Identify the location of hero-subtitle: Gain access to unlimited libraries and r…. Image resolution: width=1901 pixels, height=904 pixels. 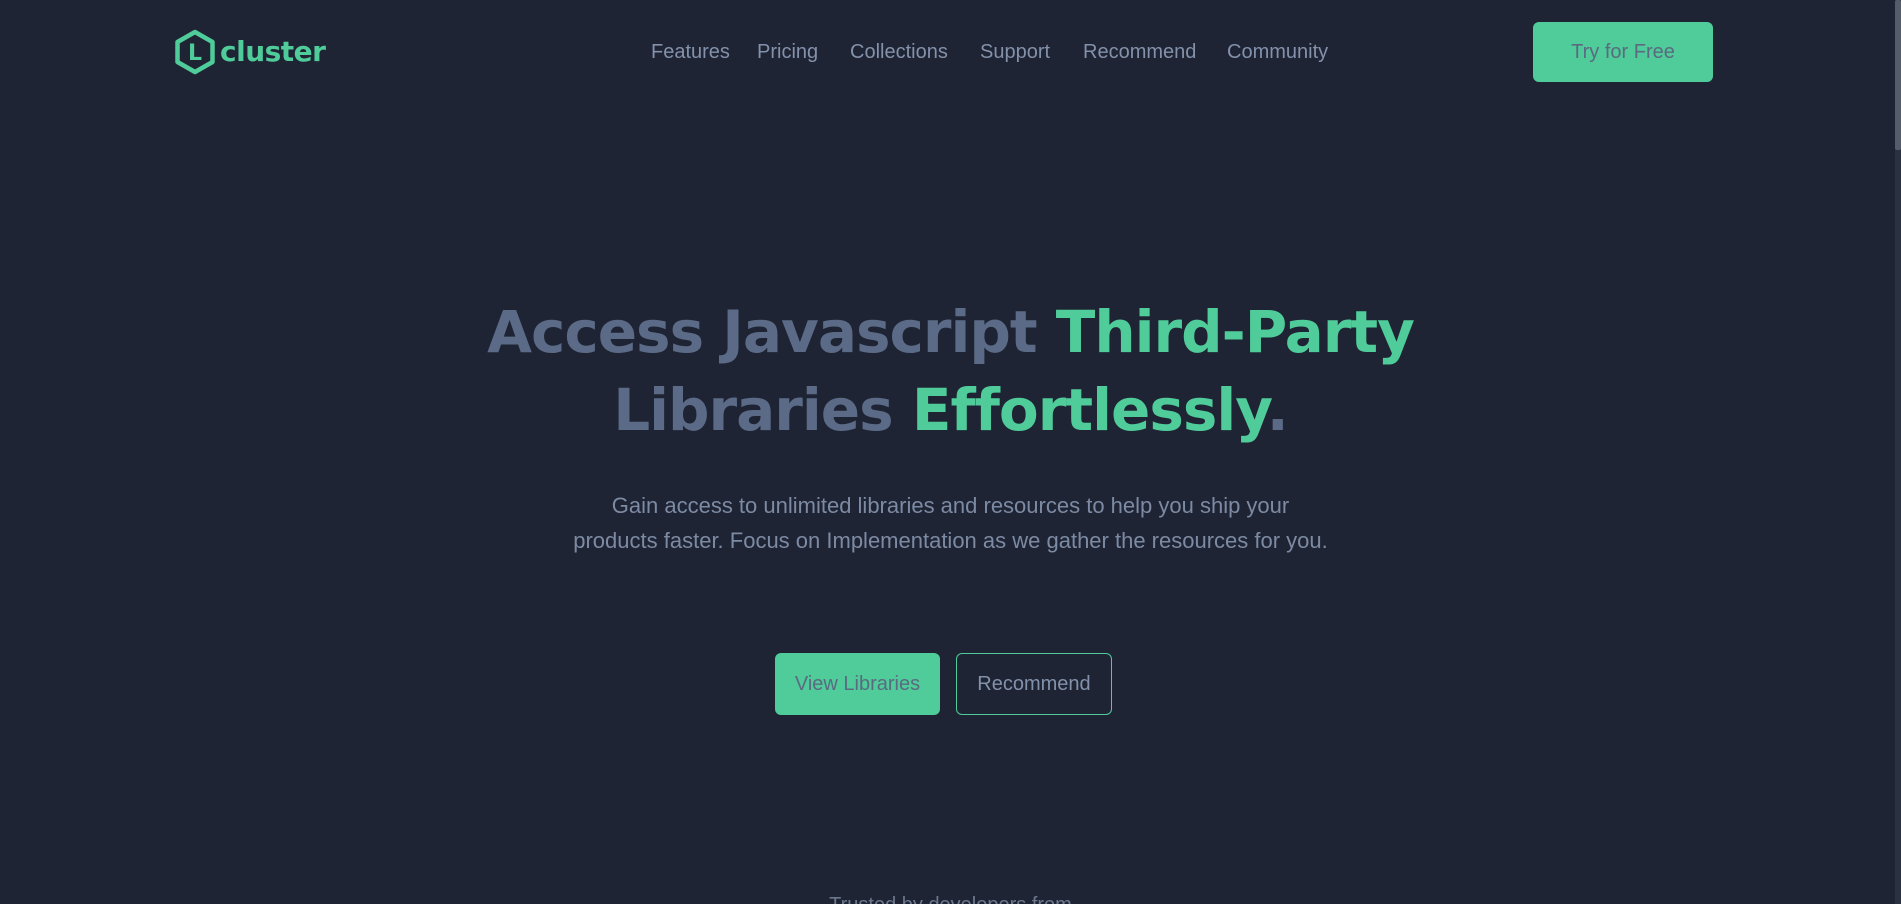
(950, 523).